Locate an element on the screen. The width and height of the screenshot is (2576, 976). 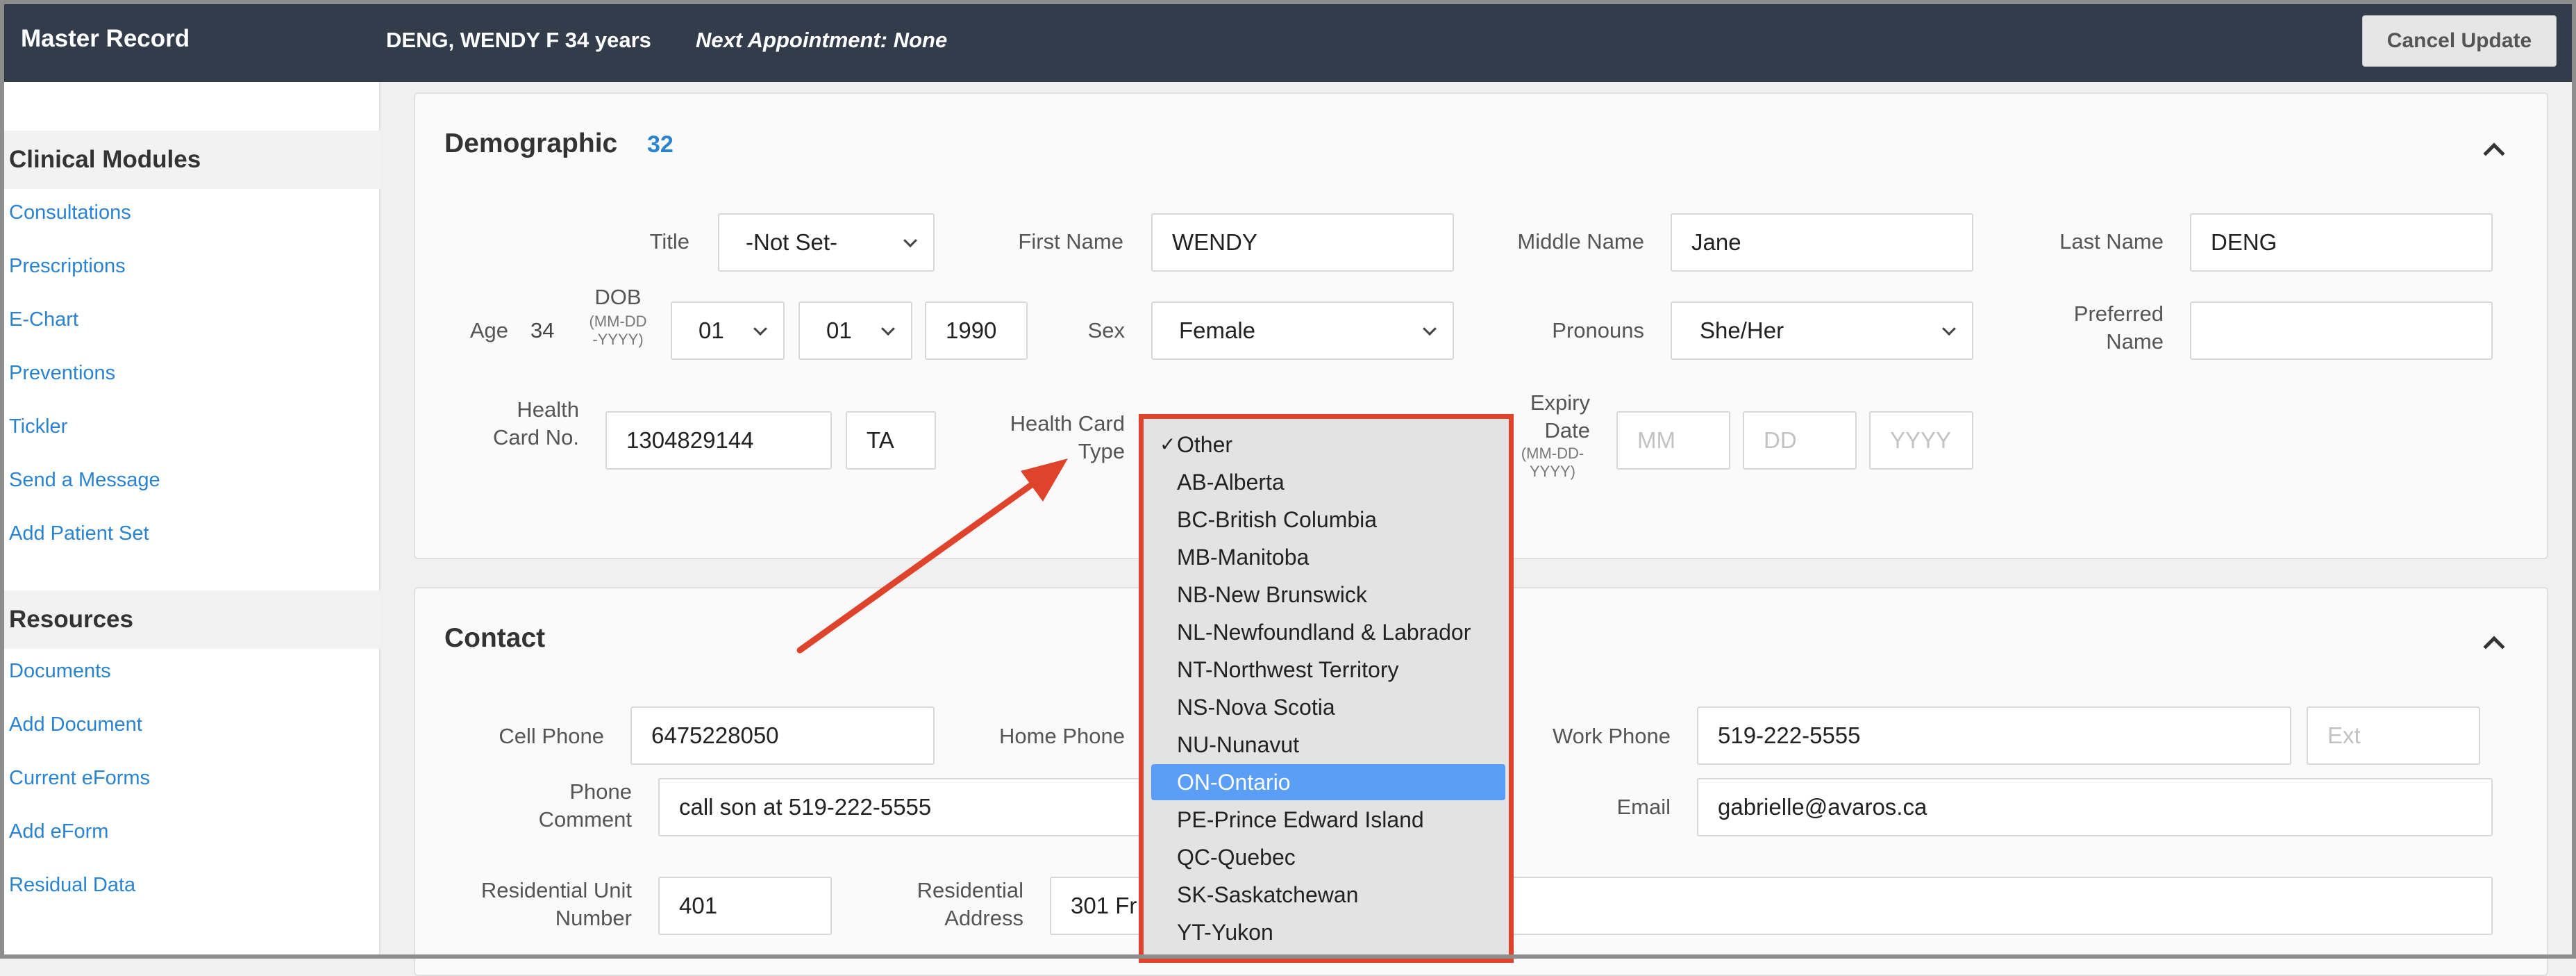
age-value: 34 is located at coordinates (542, 330).